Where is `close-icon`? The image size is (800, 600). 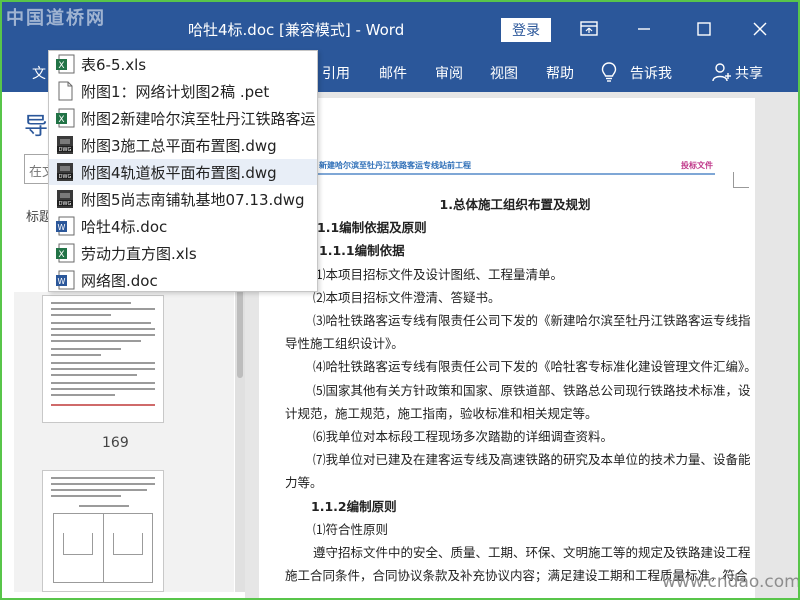 close-icon is located at coordinates (760, 29).